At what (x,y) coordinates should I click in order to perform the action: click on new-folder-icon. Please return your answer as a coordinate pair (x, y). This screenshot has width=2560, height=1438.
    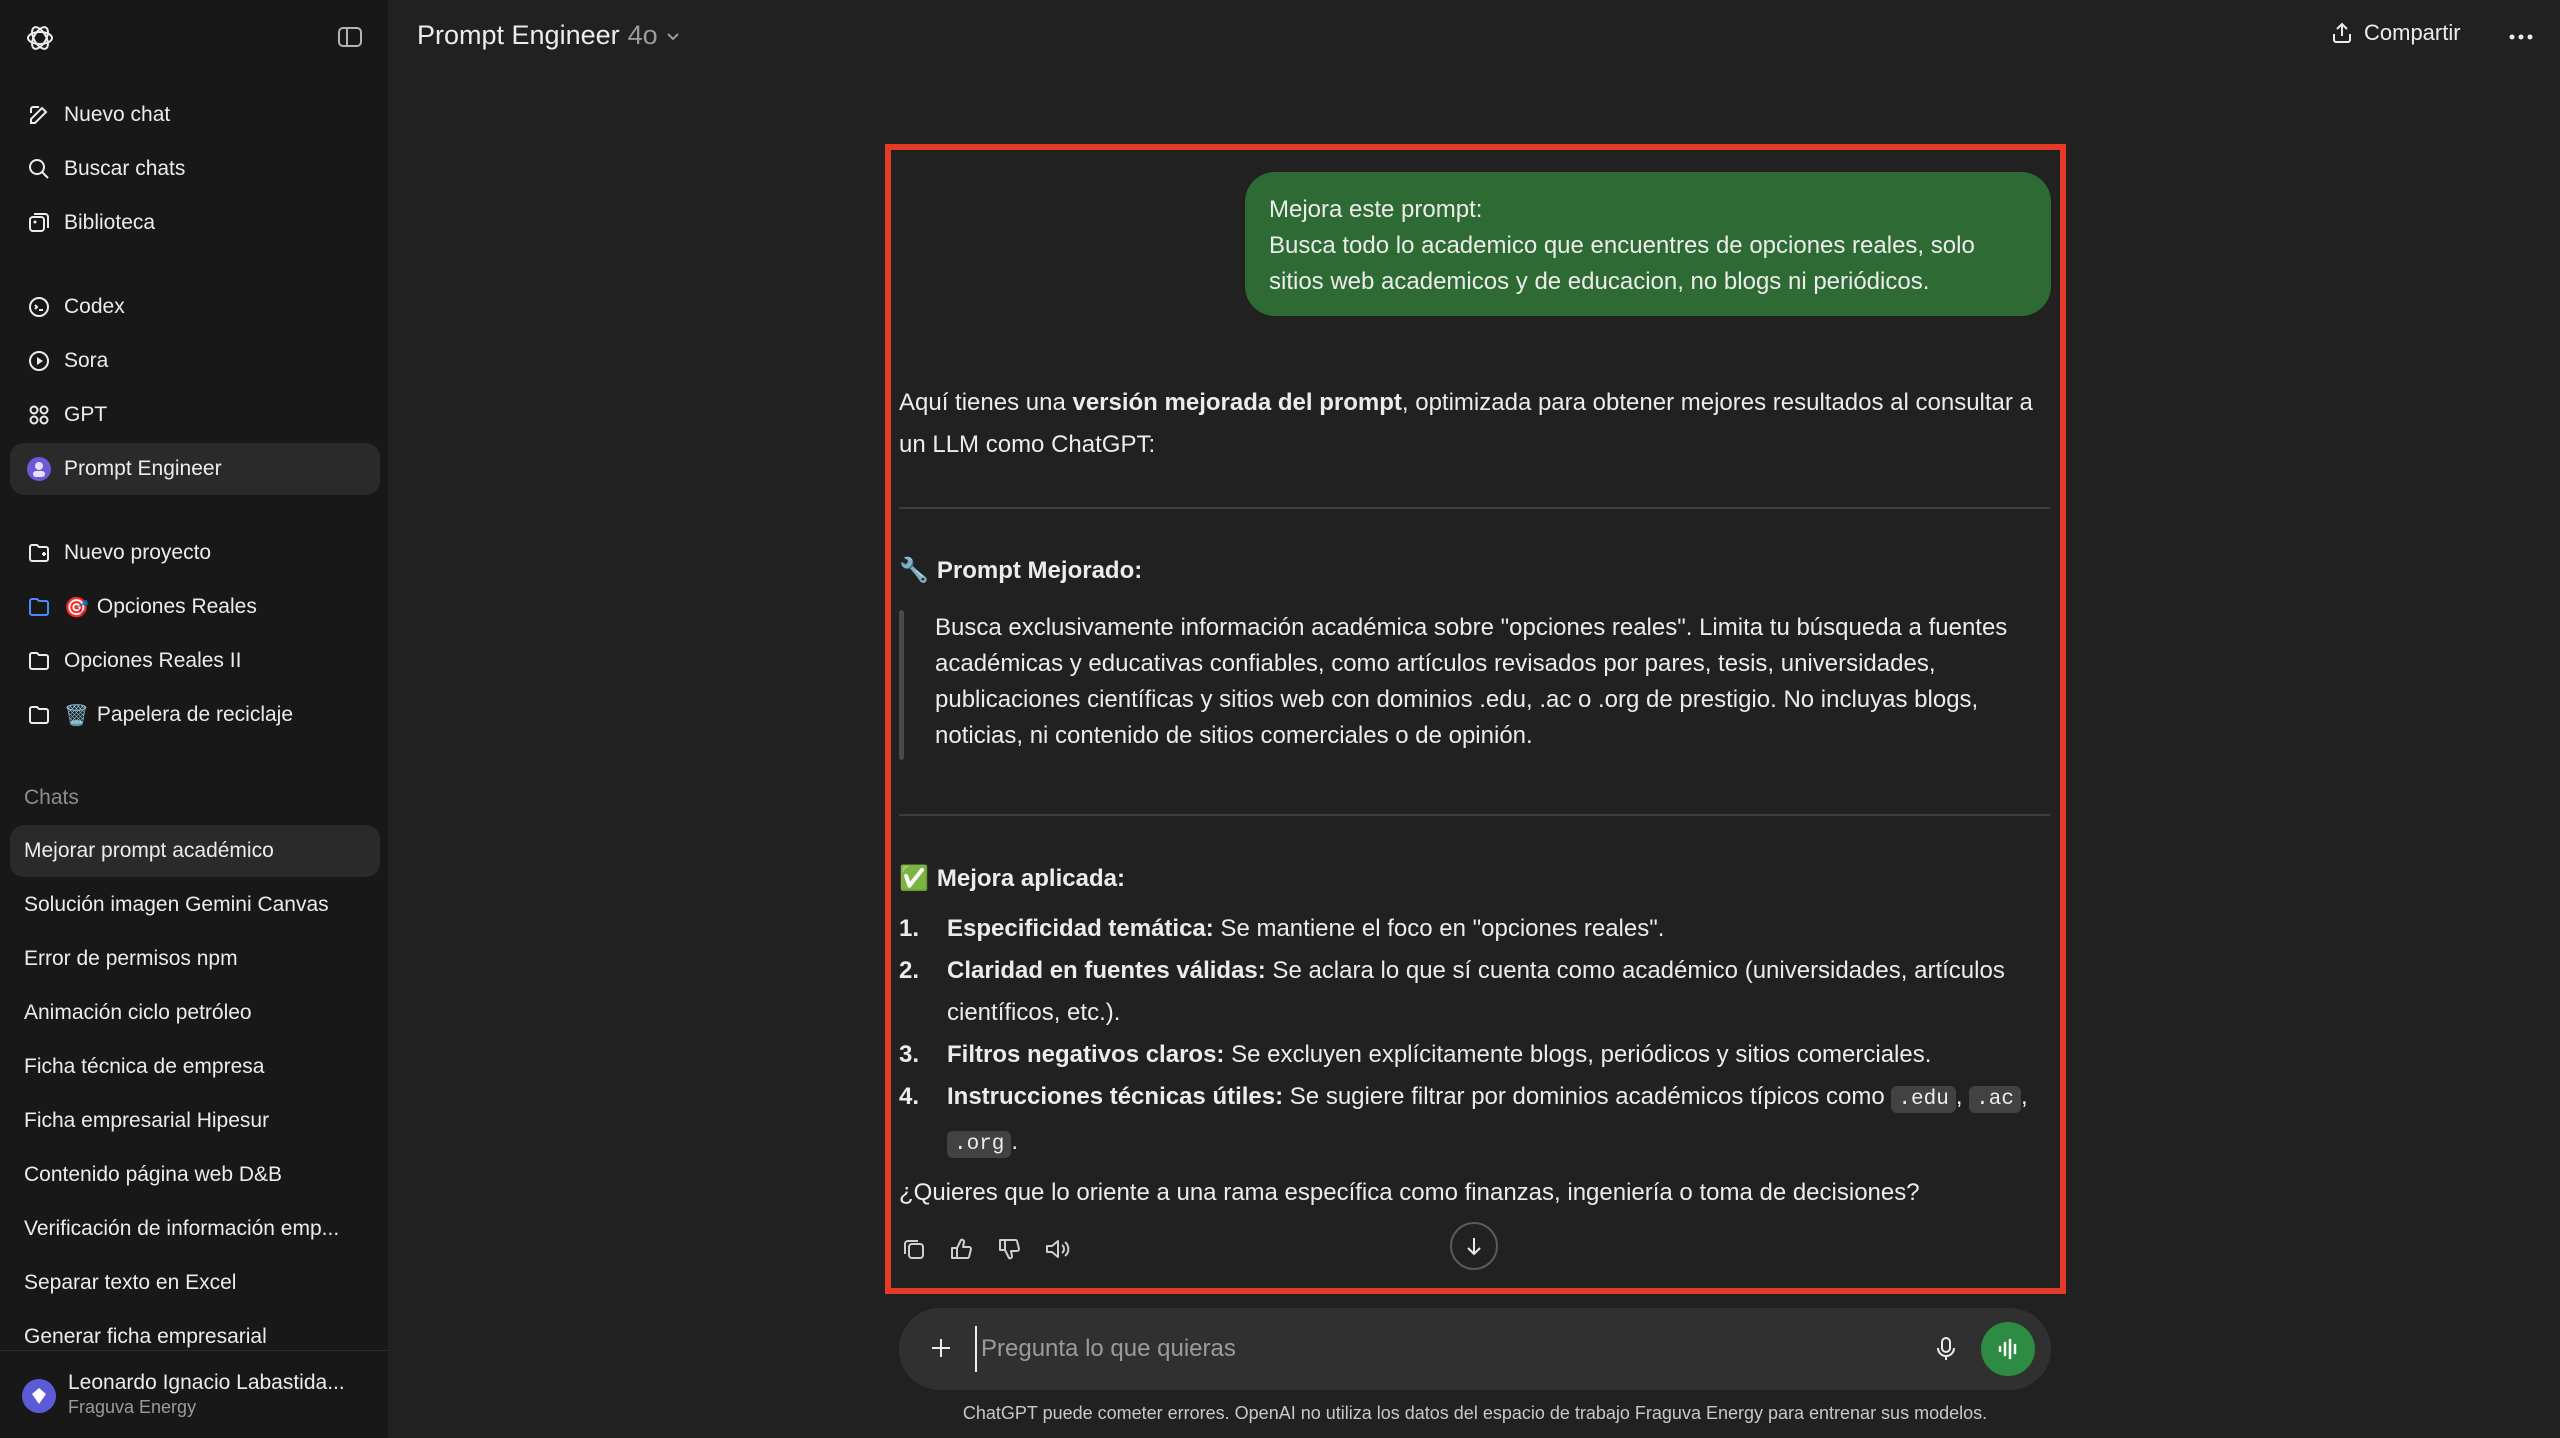
    Looking at the image, I should click on (39, 553).